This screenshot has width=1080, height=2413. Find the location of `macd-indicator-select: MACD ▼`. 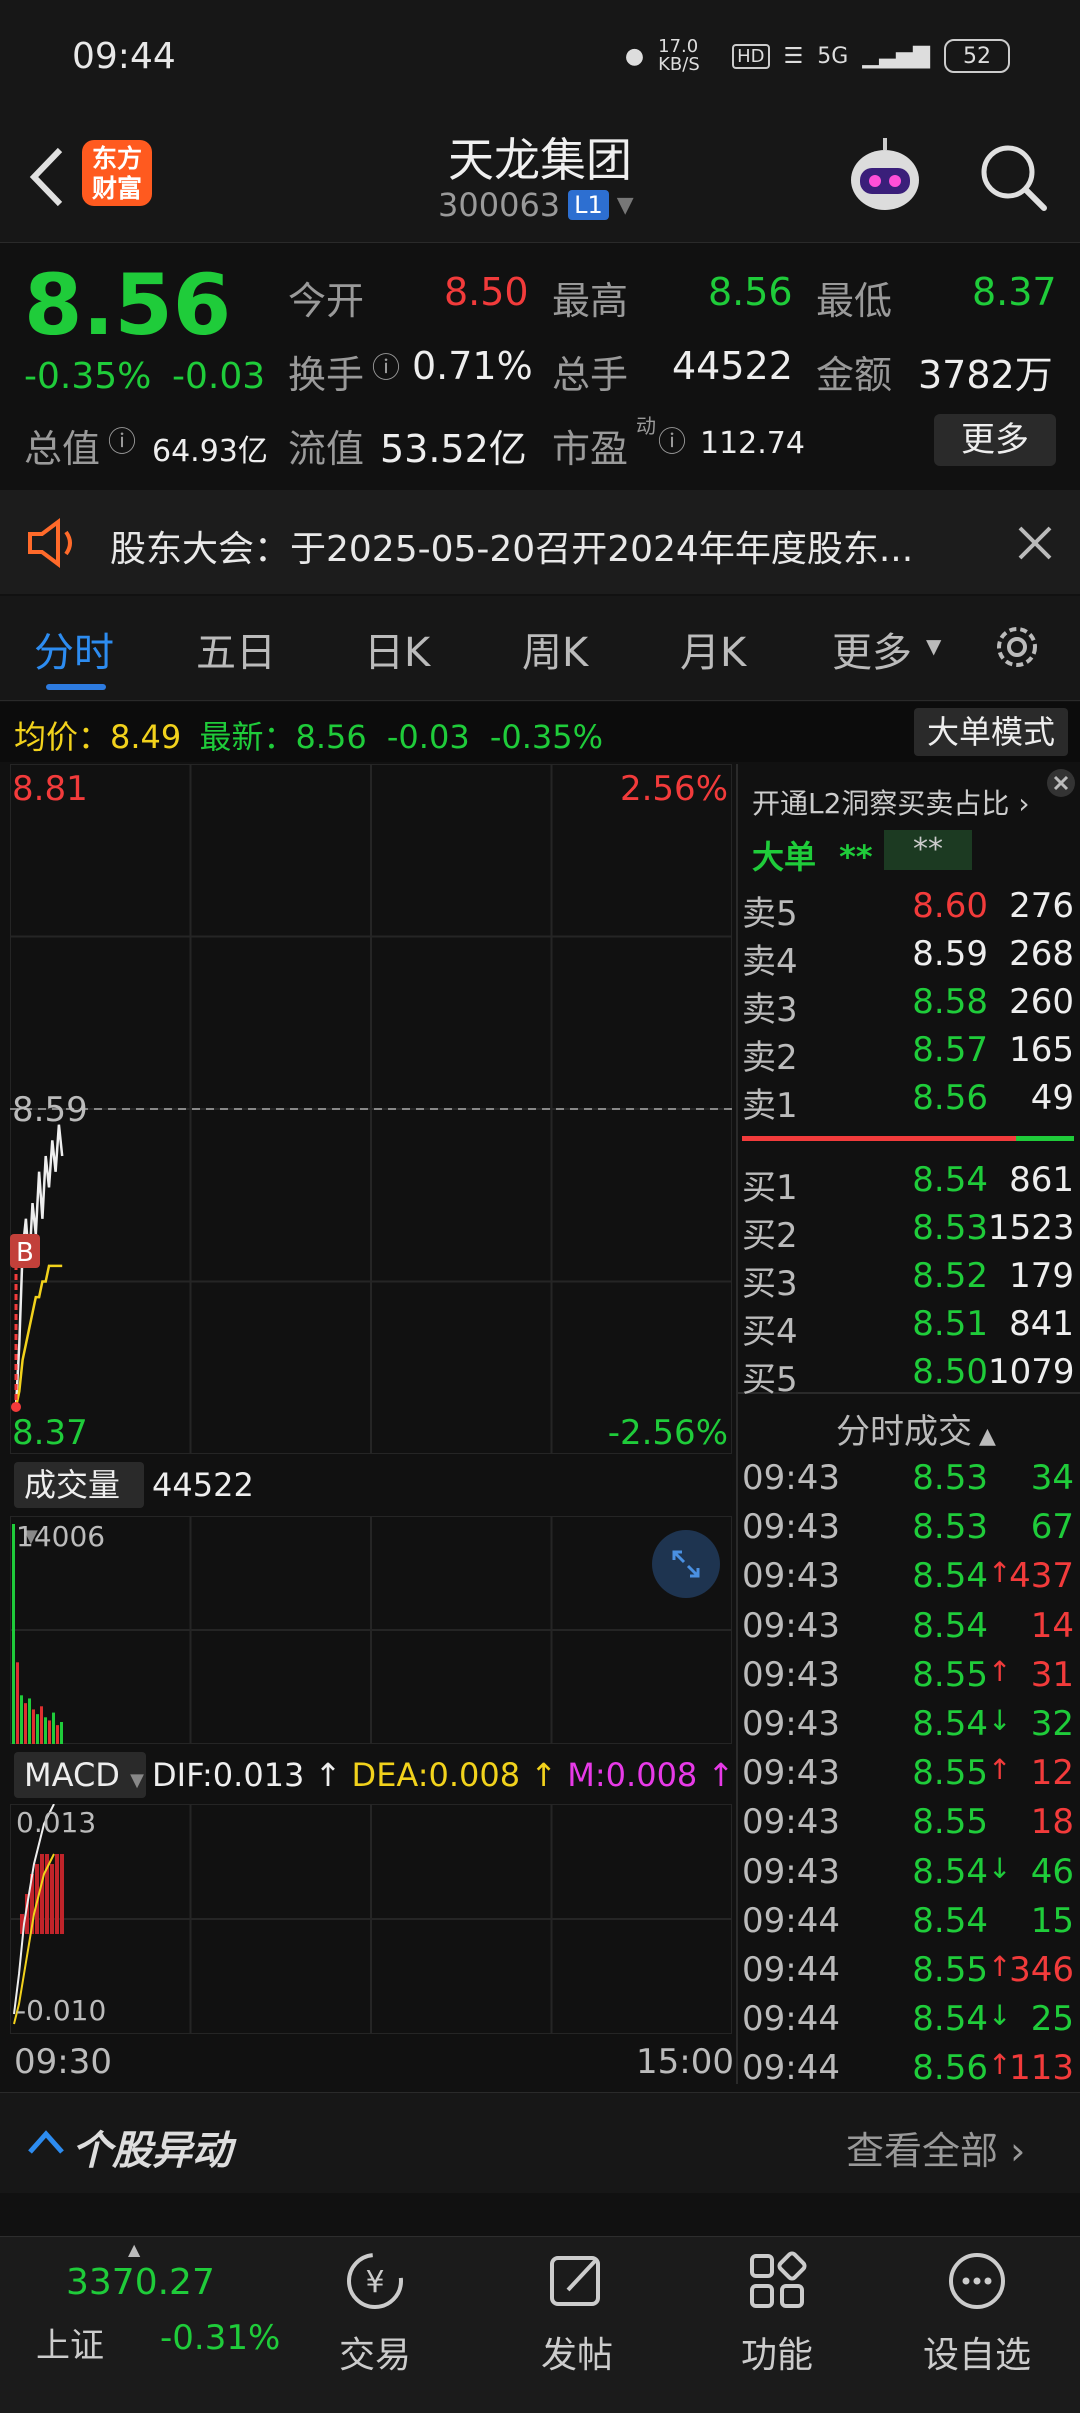

macd-indicator-select: MACD ▼ is located at coordinates (80, 1775).